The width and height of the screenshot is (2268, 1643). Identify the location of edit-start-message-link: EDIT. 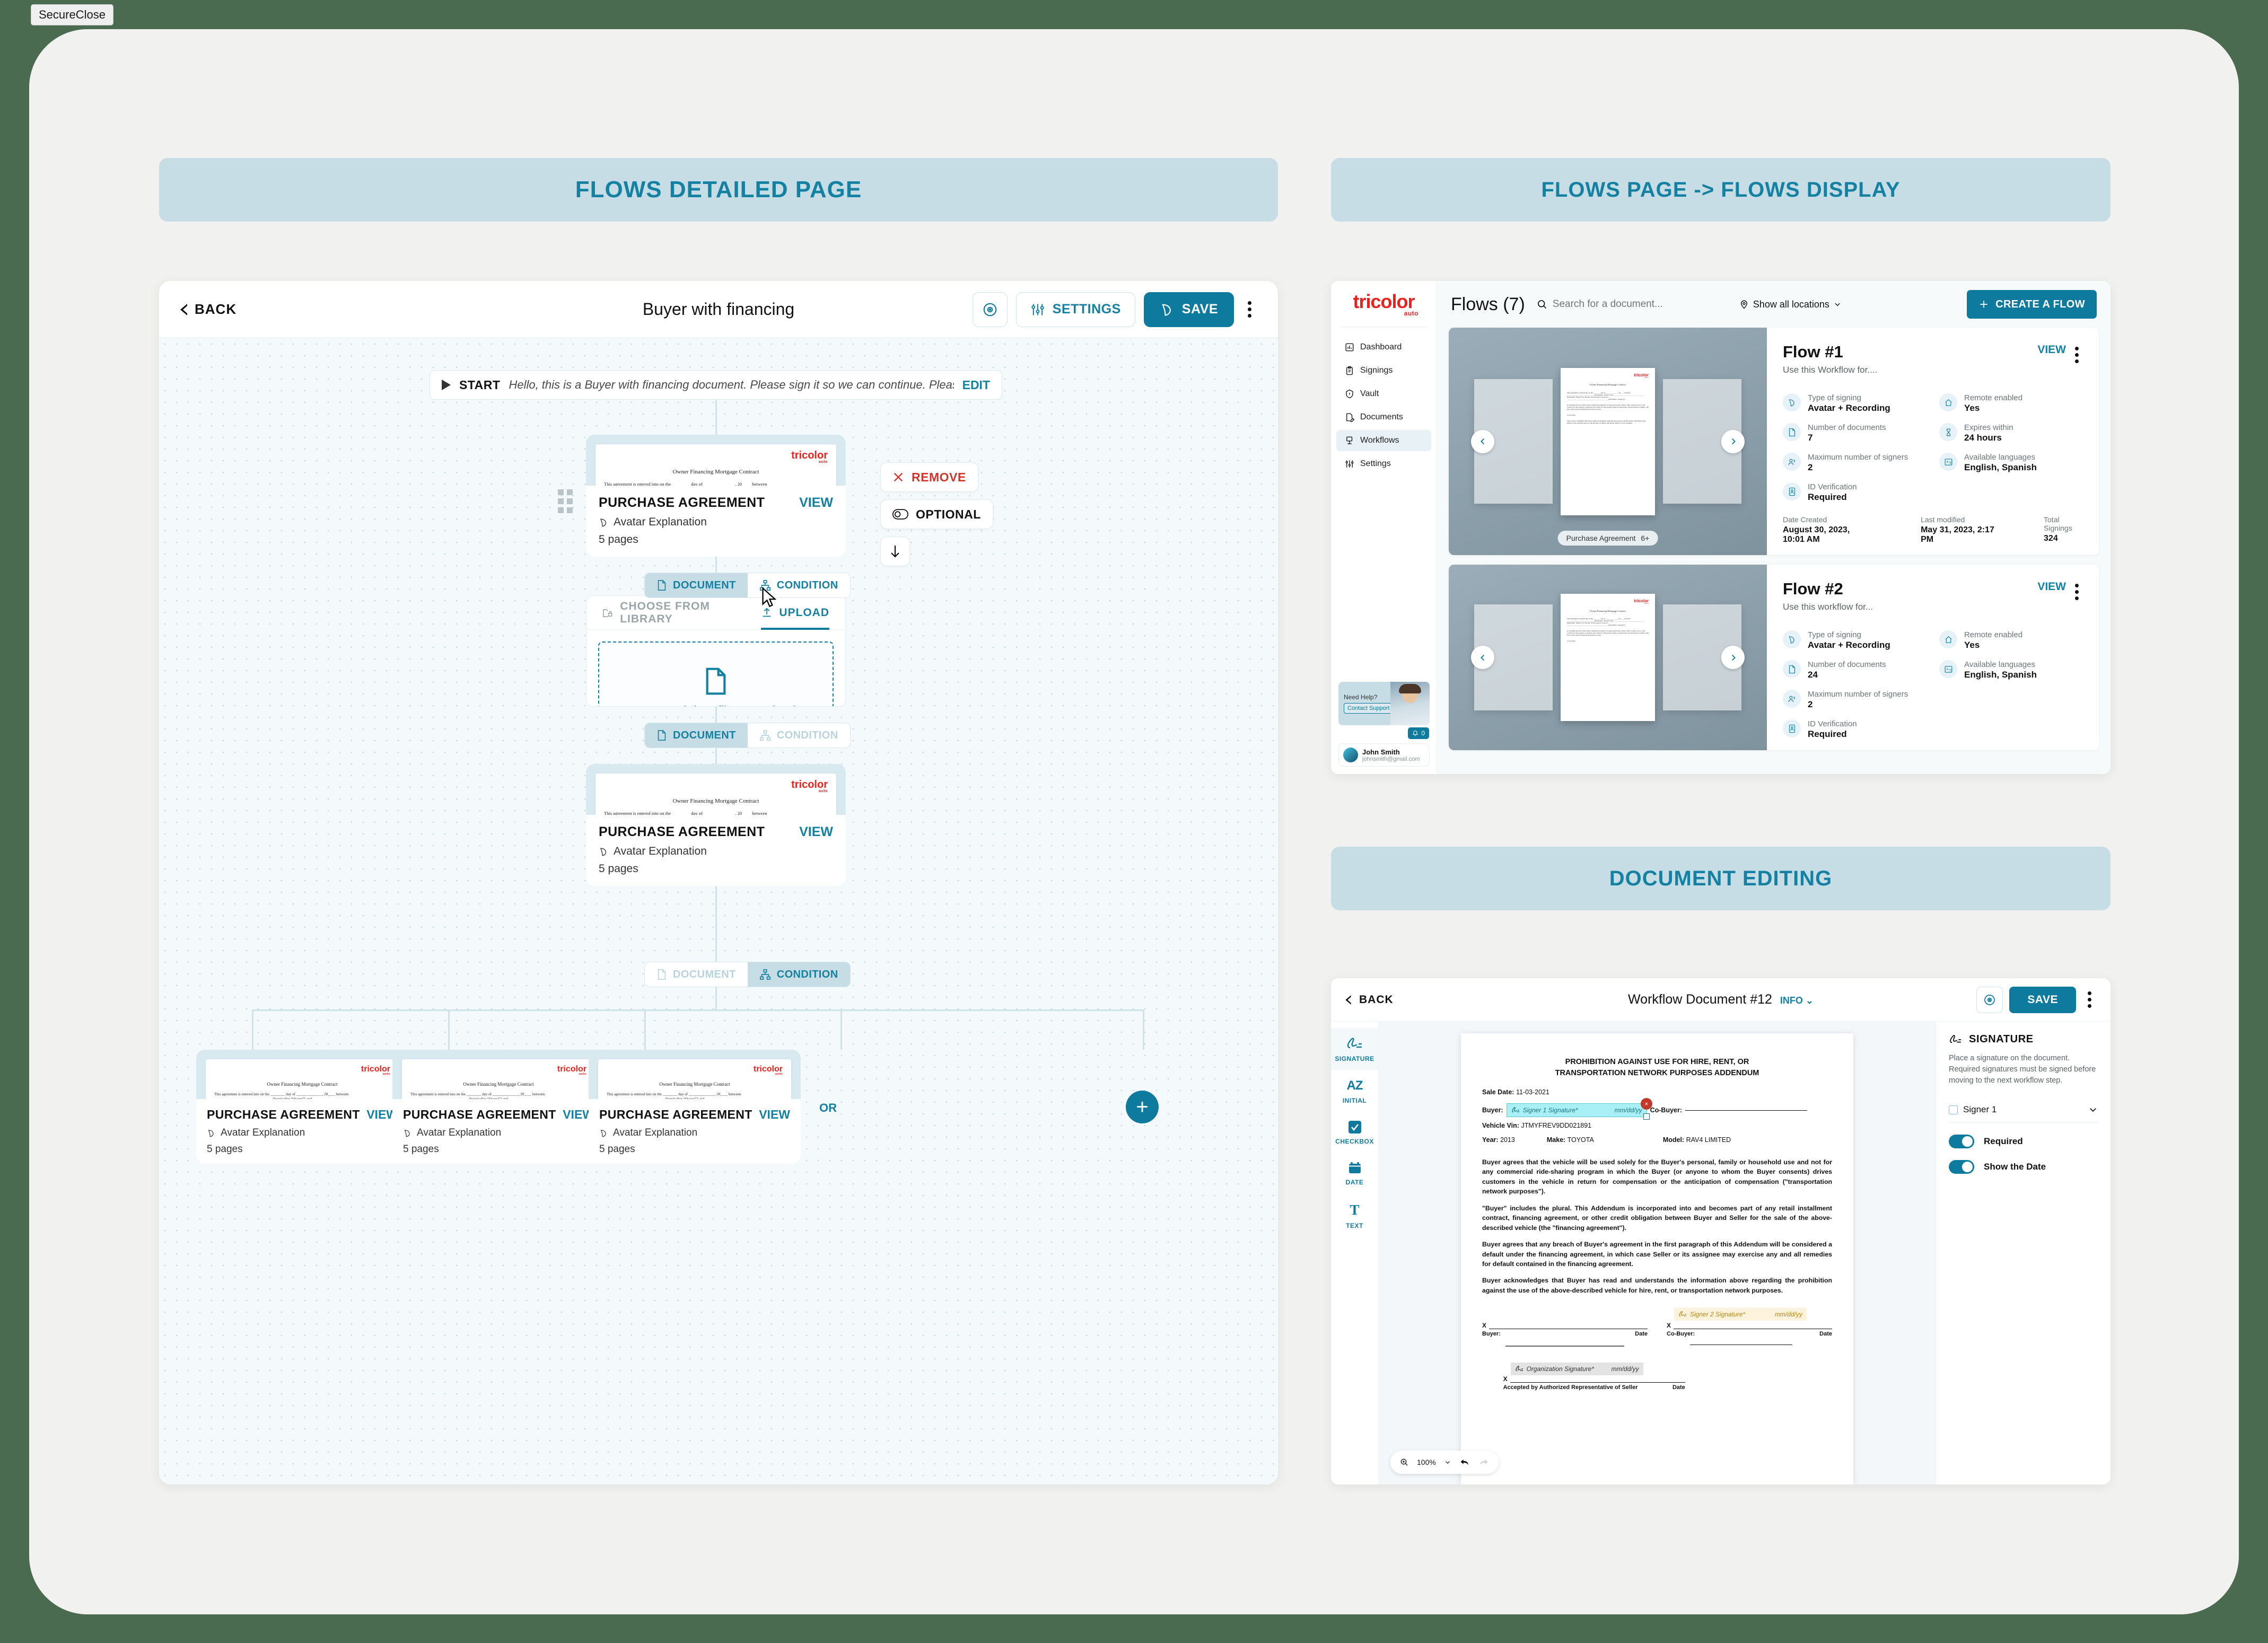
(976, 385).